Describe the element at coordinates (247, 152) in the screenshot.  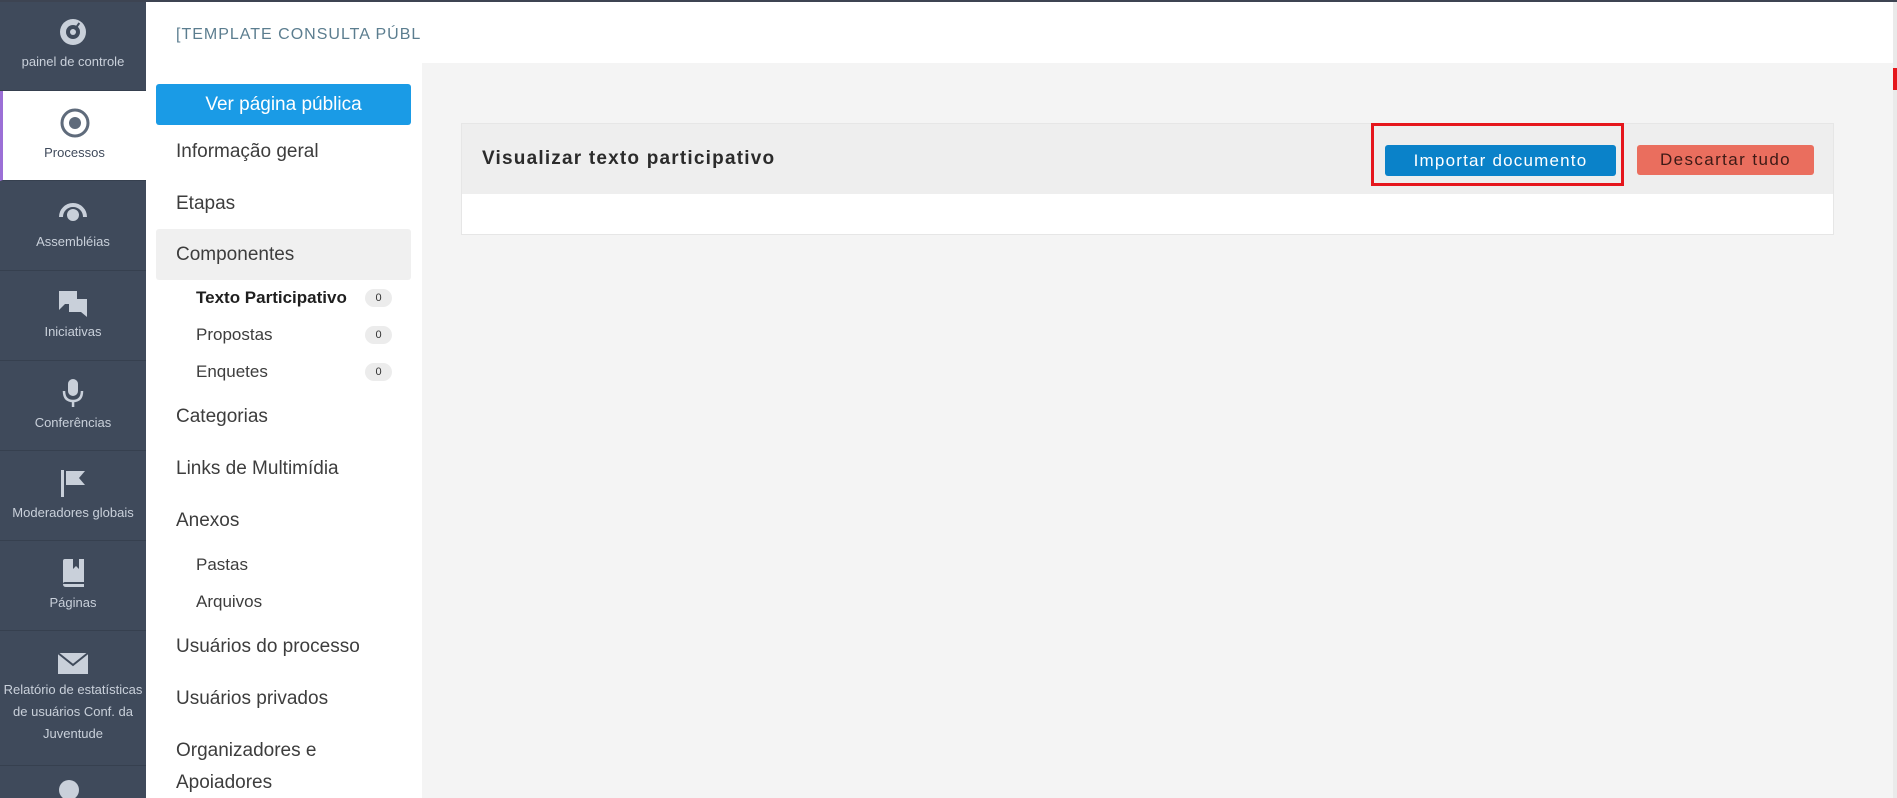
I see `menu-informacao-geral: Informação geral` at that location.